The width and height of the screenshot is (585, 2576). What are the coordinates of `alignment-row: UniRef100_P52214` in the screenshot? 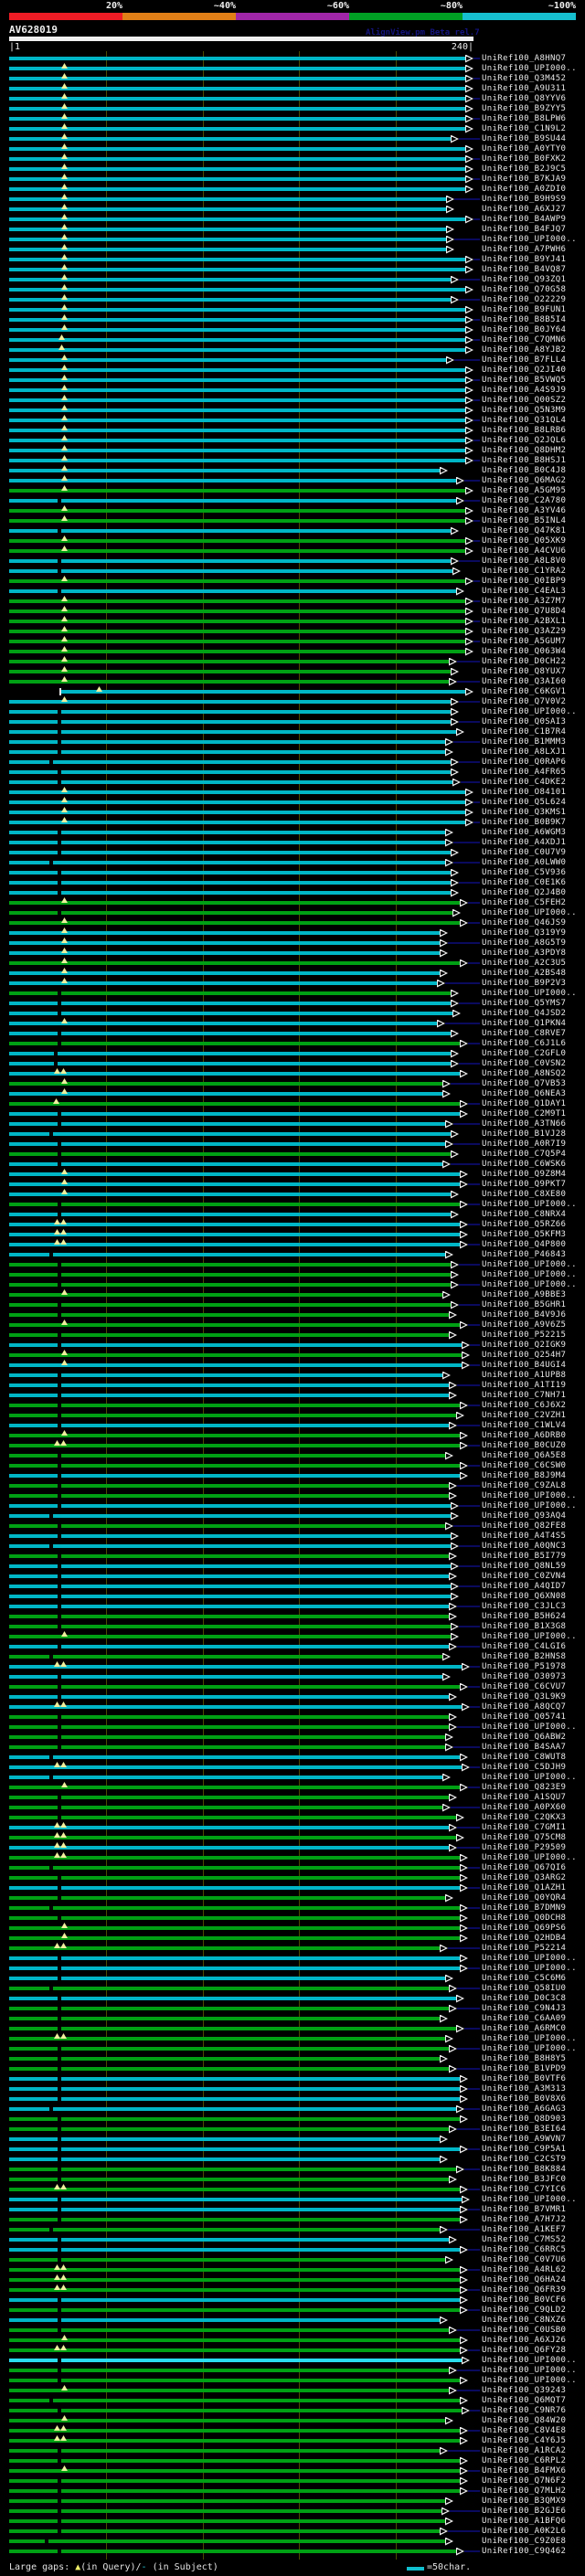 It's located at (293, 1948).